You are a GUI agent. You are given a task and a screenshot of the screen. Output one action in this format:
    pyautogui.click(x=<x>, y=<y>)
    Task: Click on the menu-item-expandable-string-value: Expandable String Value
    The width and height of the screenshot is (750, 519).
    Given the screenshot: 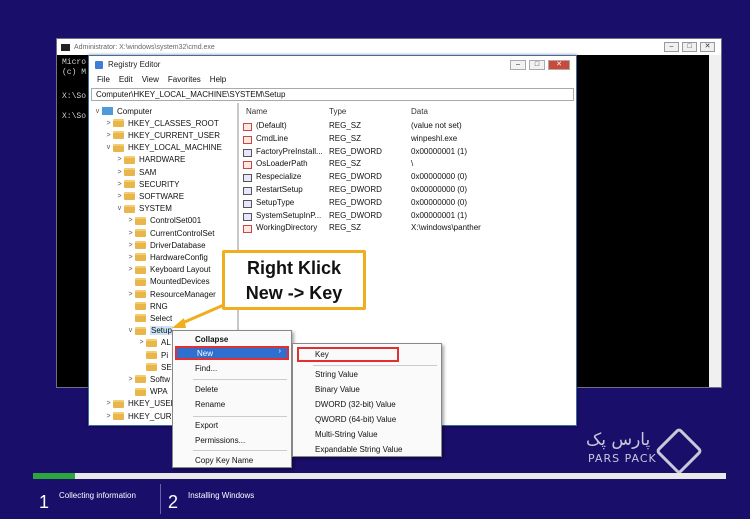 What is the action you would take?
    pyautogui.click(x=358, y=450)
    